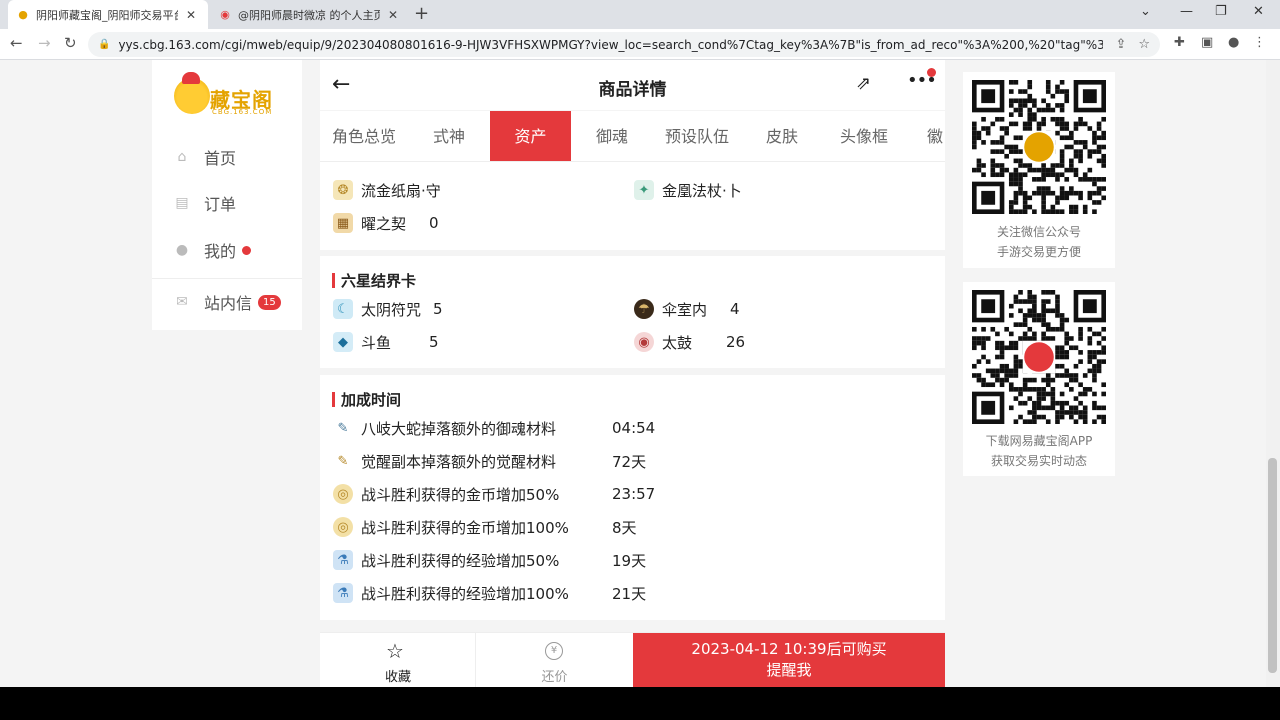 This screenshot has height=720, width=1280. What do you see at coordinates (1221, 11) in the screenshot?
I see `restore-icon: ❐` at bounding box center [1221, 11].